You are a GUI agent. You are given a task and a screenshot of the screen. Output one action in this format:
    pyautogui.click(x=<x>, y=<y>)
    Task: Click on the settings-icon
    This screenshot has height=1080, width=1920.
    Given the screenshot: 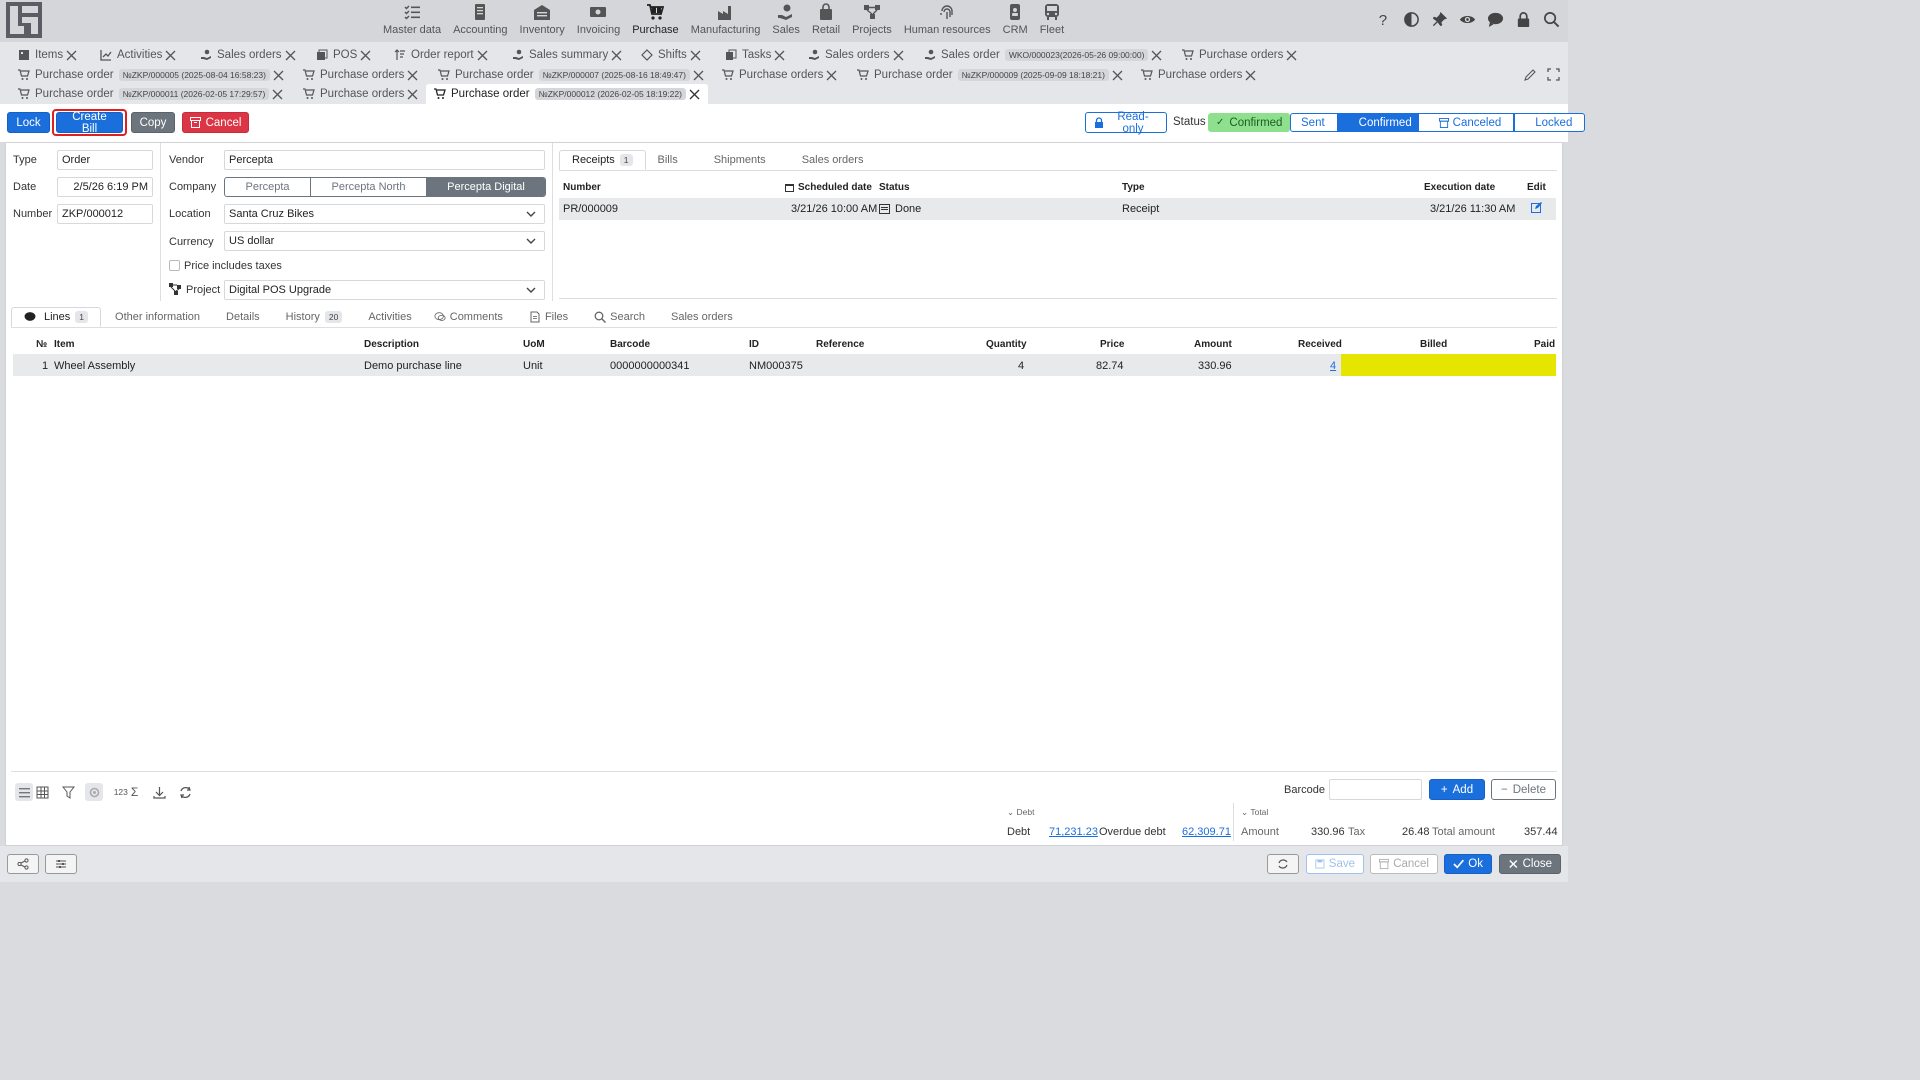 What is the action you would take?
    pyautogui.click(x=94, y=792)
    